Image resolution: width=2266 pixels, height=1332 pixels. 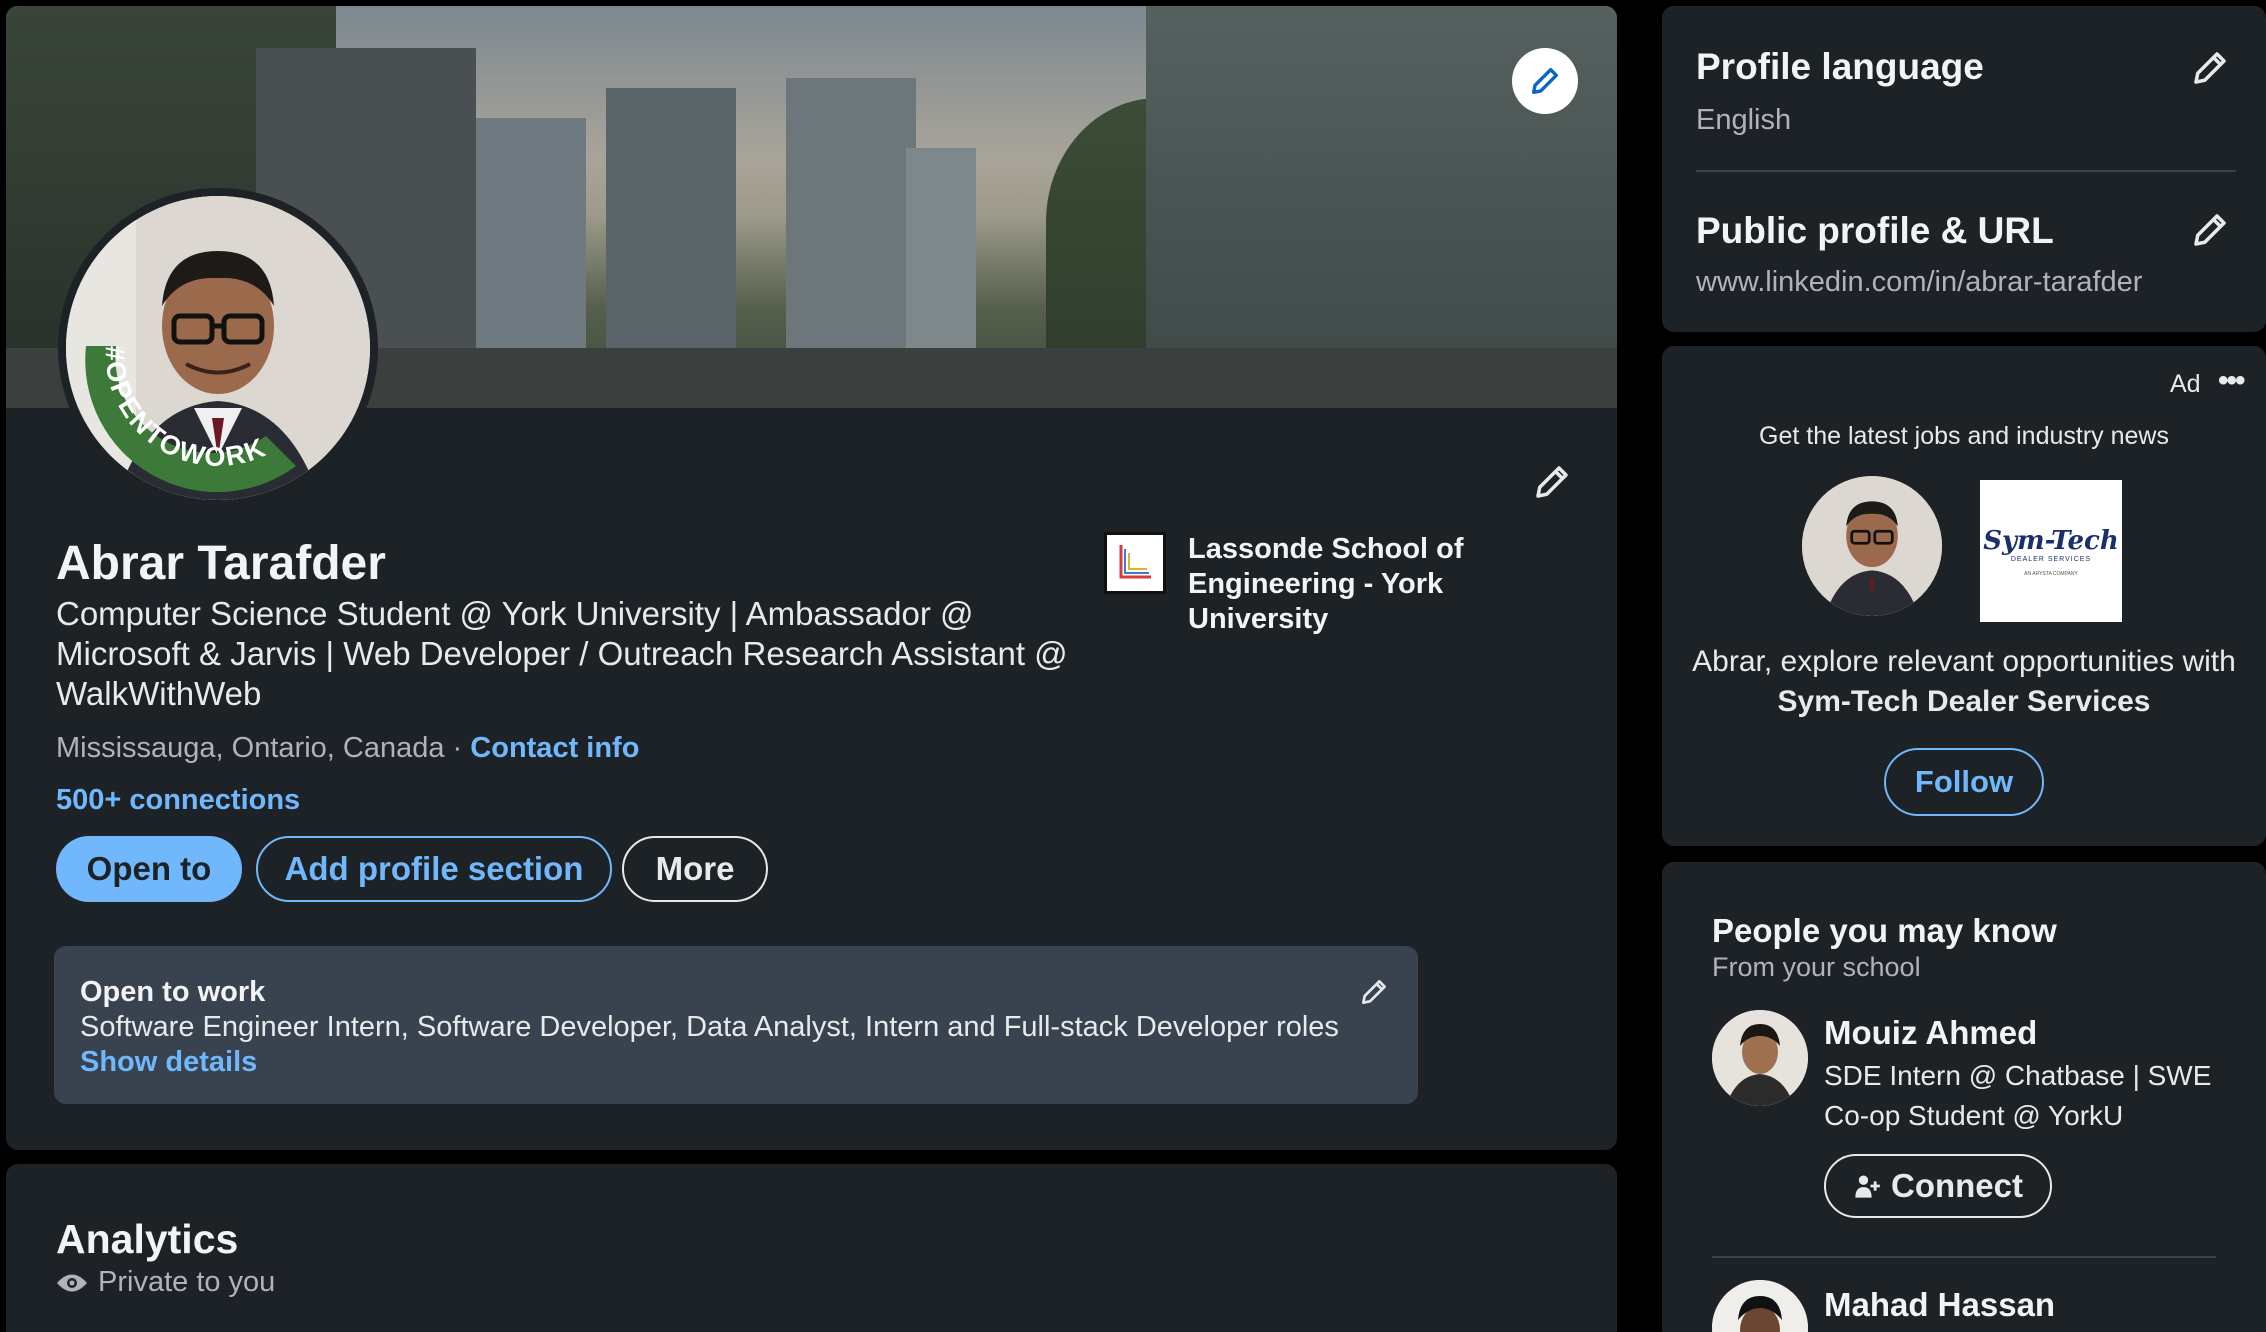 I want to click on public-profile-title: Public profile & URL, so click(x=1875, y=230).